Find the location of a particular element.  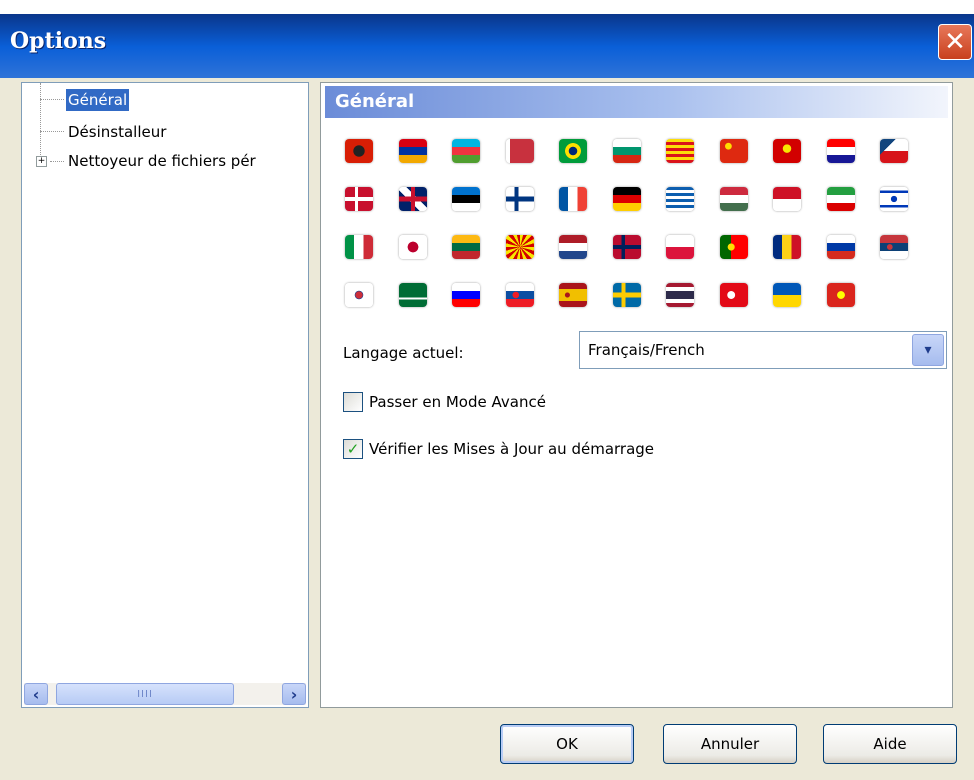

check-updates-checkbox: ✓ is located at coordinates (353, 449).